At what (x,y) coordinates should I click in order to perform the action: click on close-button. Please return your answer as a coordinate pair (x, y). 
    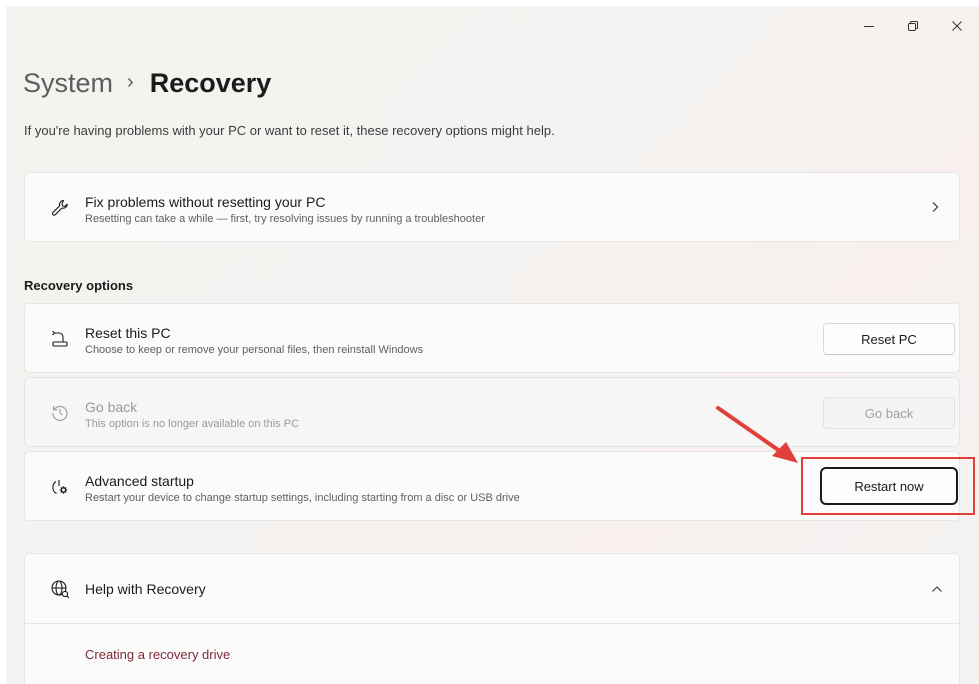
    Looking at the image, I should click on (957, 26).